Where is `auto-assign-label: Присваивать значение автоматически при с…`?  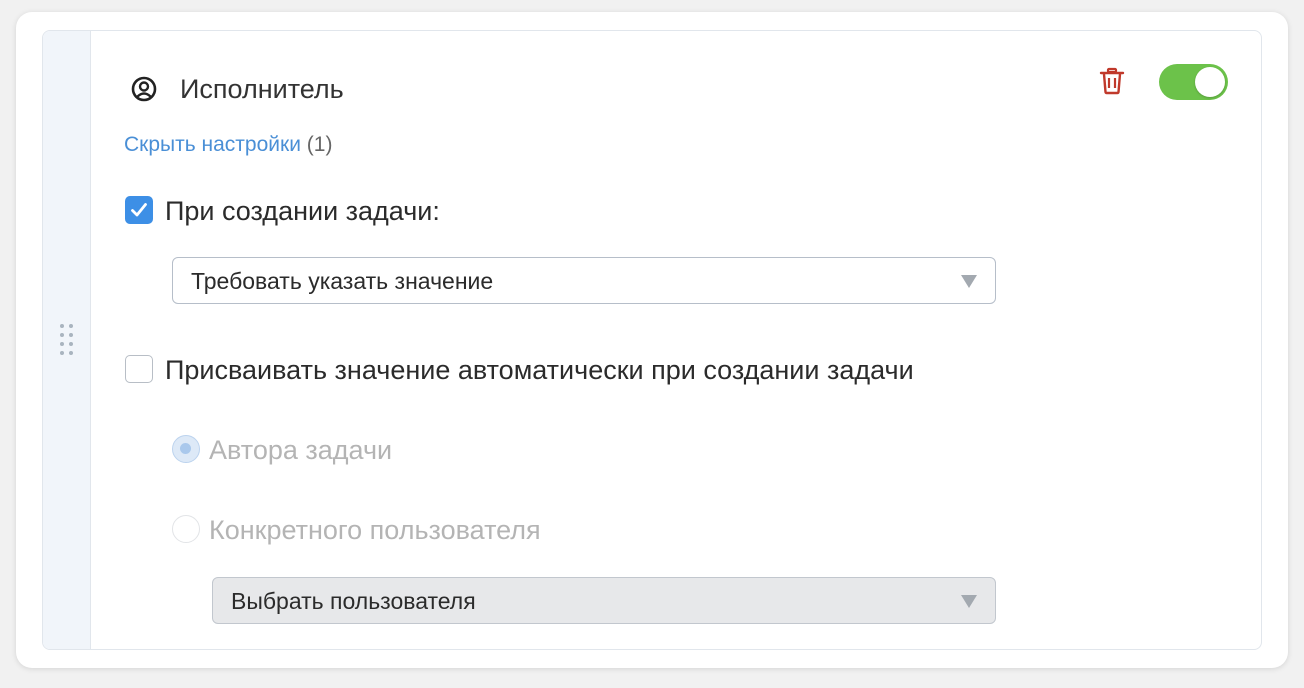 auto-assign-label: Присваивать значение автоматически при с… is located at coordinates (539, 370).